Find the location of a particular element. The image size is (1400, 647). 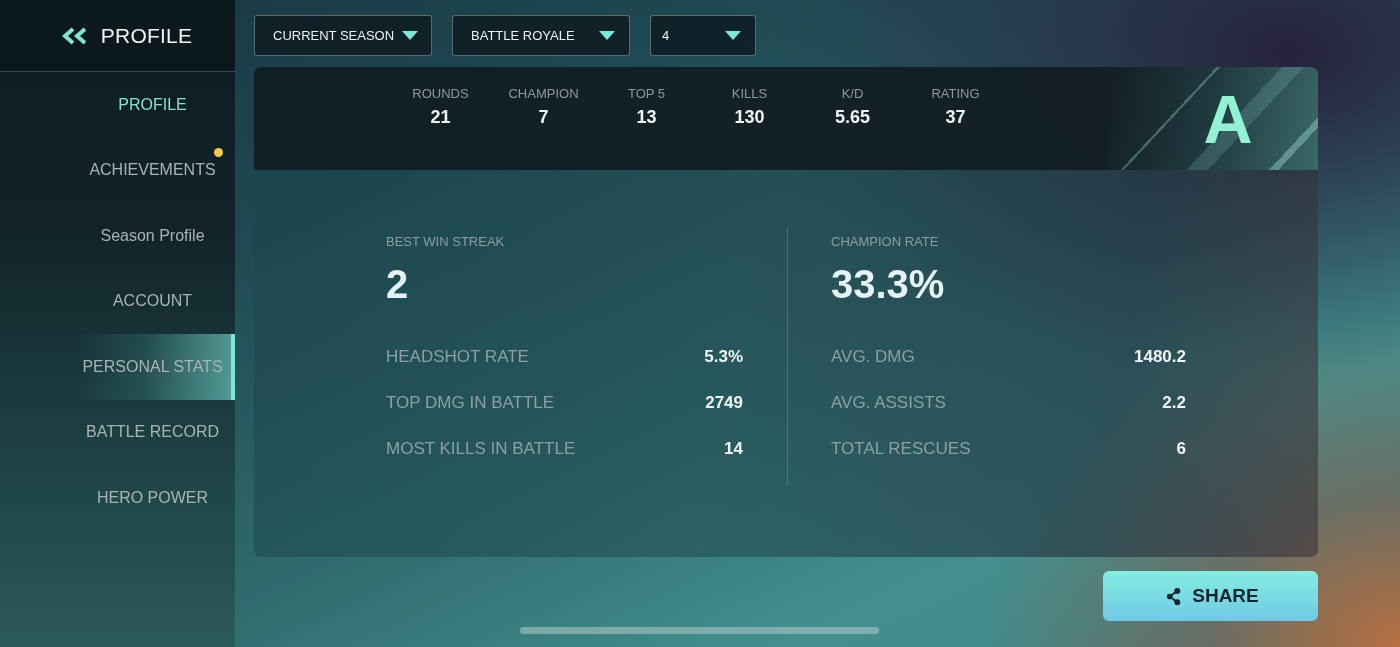

stat-label: HEADSHOT RATE is located at coordinates (457, 357).